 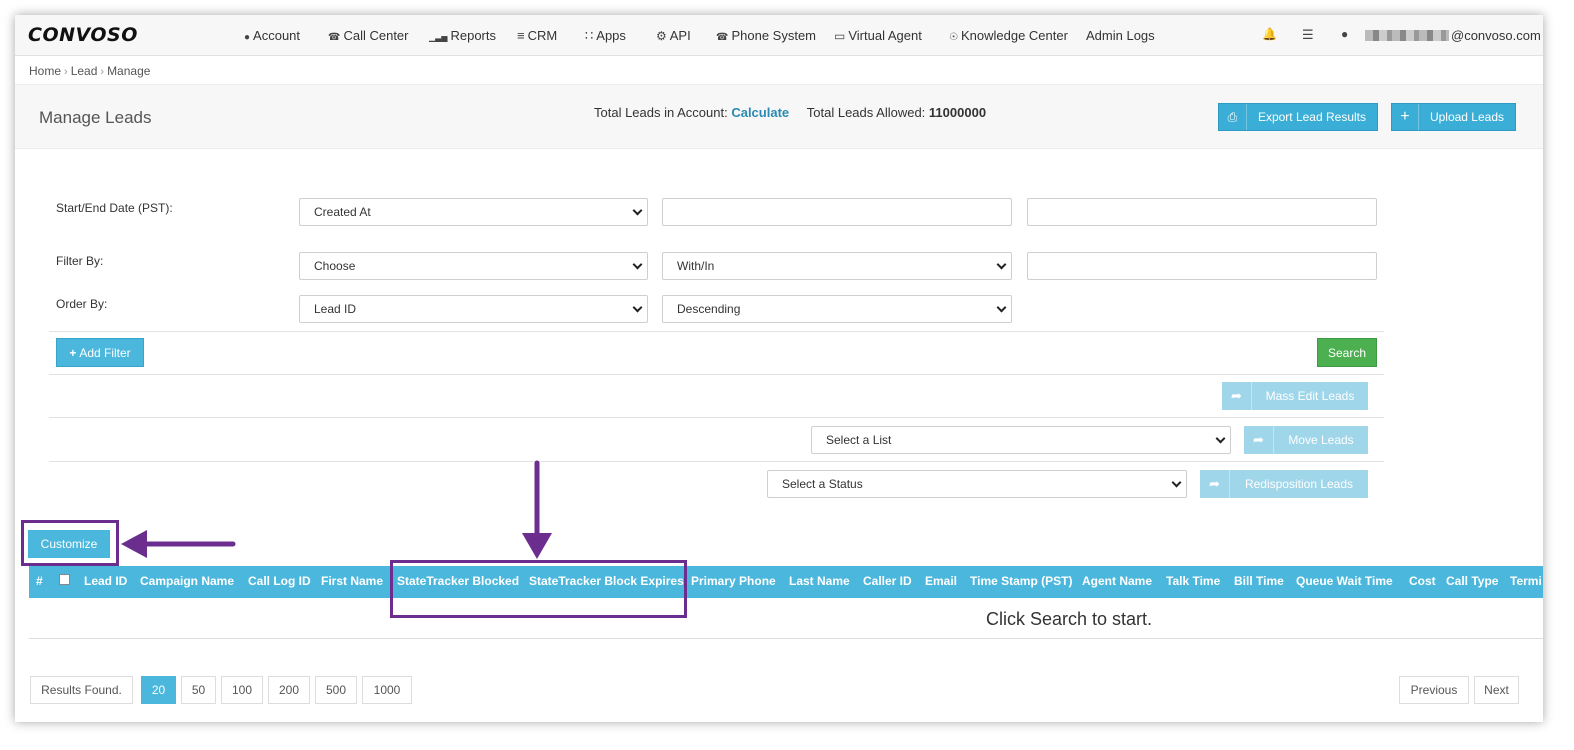 I want to click on annotation-arrows, so click(x=336, y=509).